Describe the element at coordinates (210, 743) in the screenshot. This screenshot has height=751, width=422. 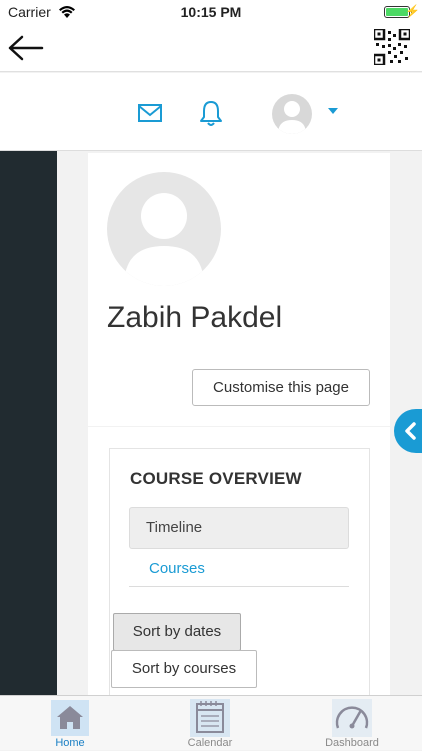
I see `tab-calendar-label: Calendar` at that location.